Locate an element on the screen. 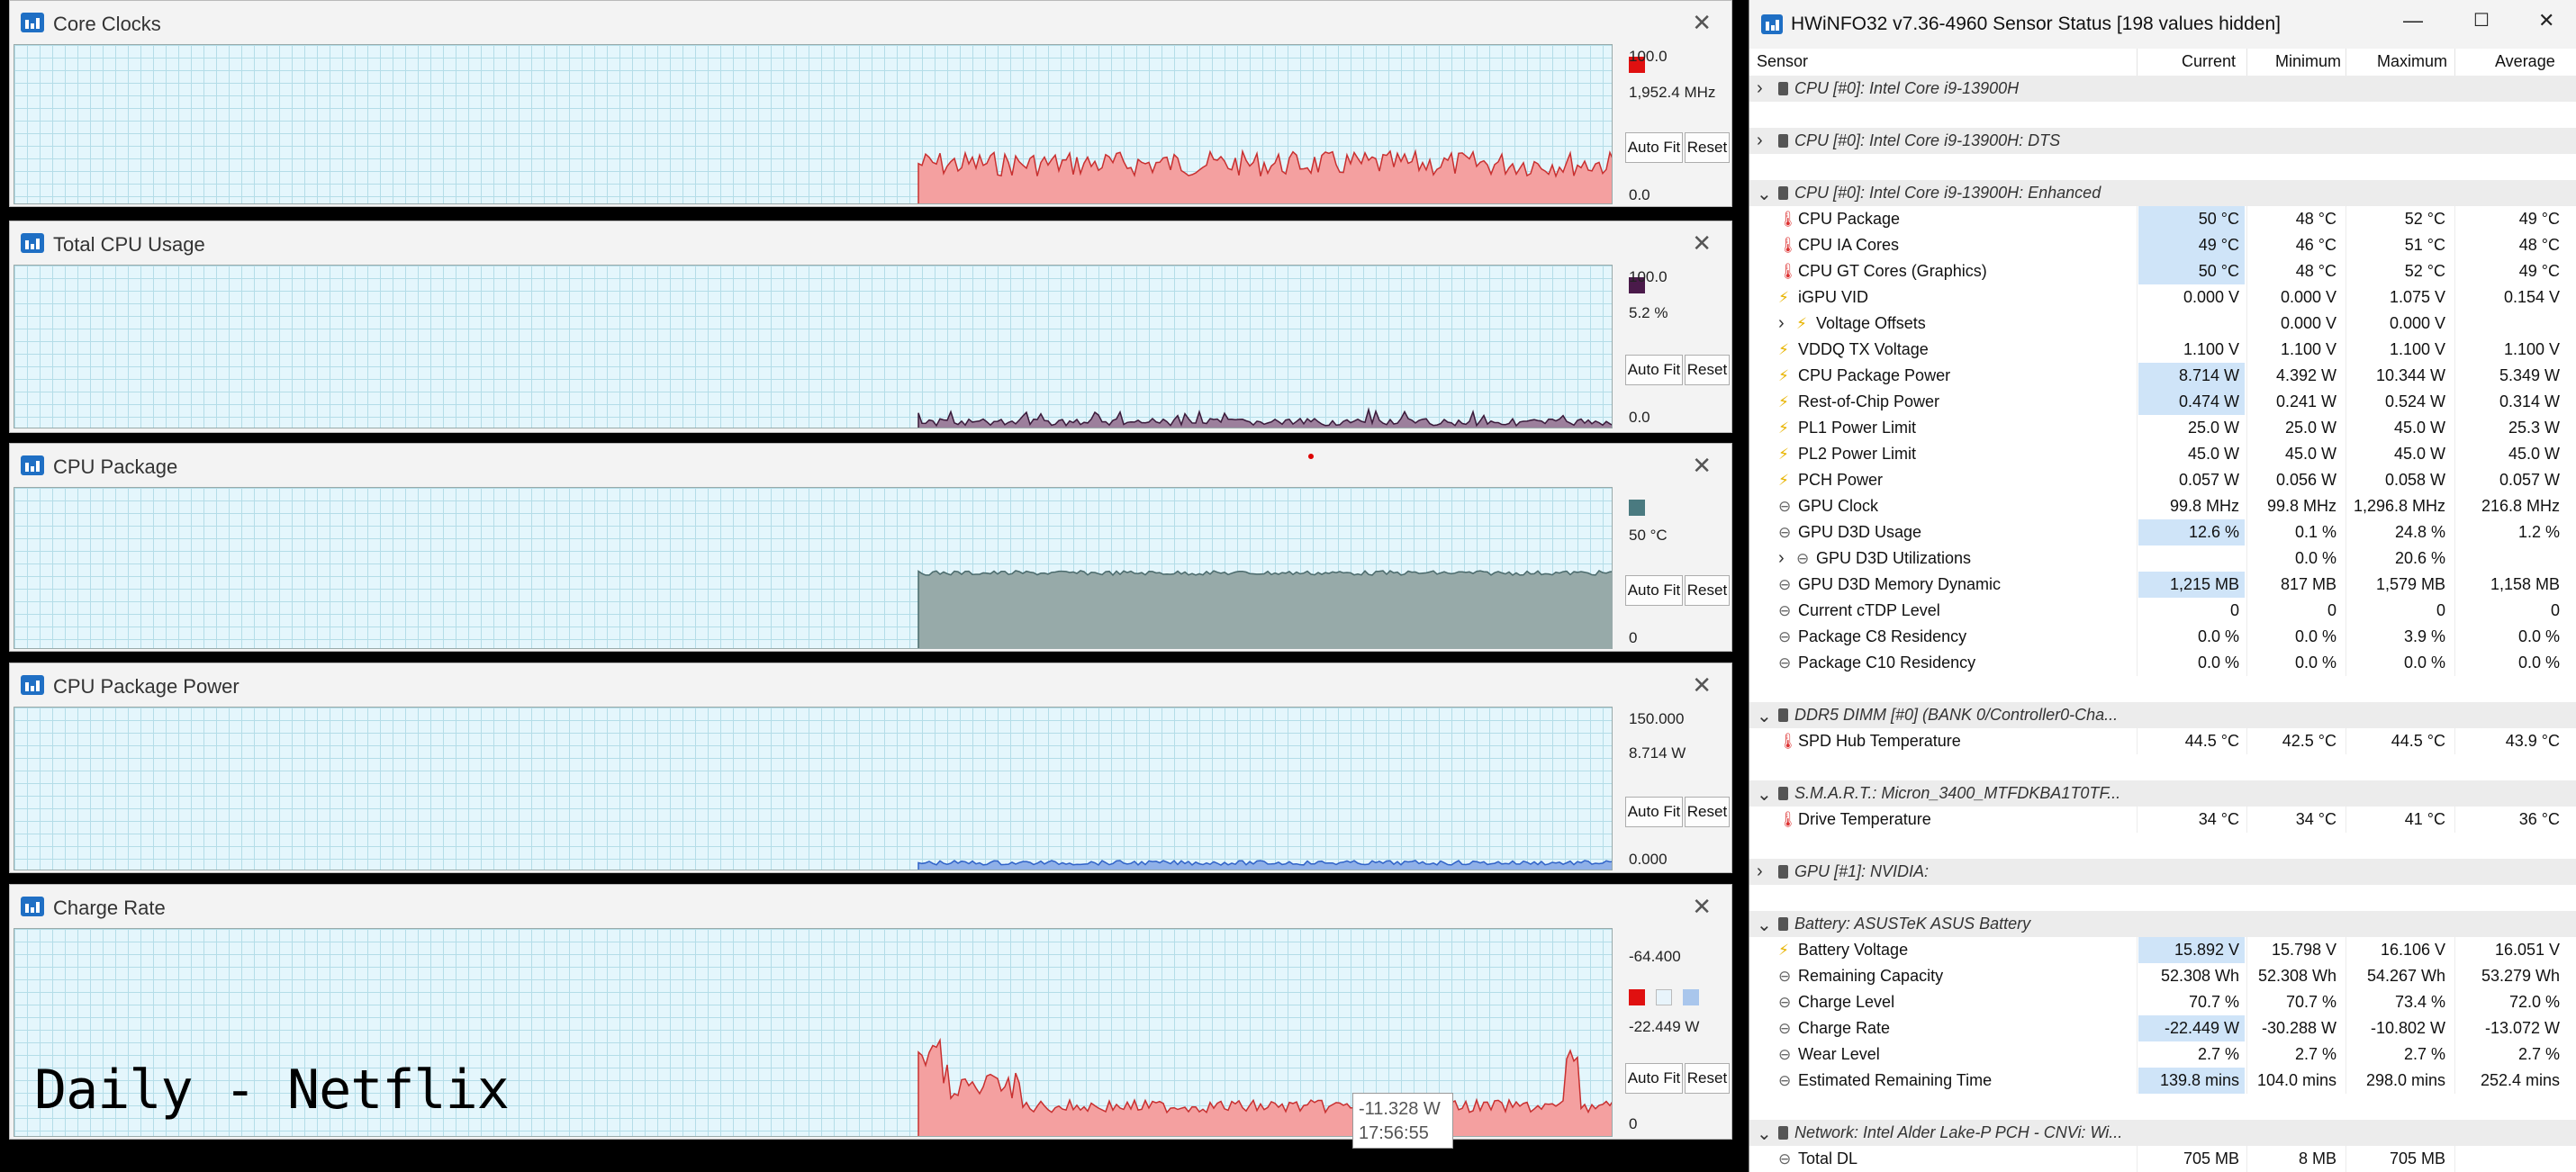  sensor-row: ⊖ Wear Level 2.7 % 2.7 % 2.7 % 2.7 % is located at coordinates (2162, 1054).